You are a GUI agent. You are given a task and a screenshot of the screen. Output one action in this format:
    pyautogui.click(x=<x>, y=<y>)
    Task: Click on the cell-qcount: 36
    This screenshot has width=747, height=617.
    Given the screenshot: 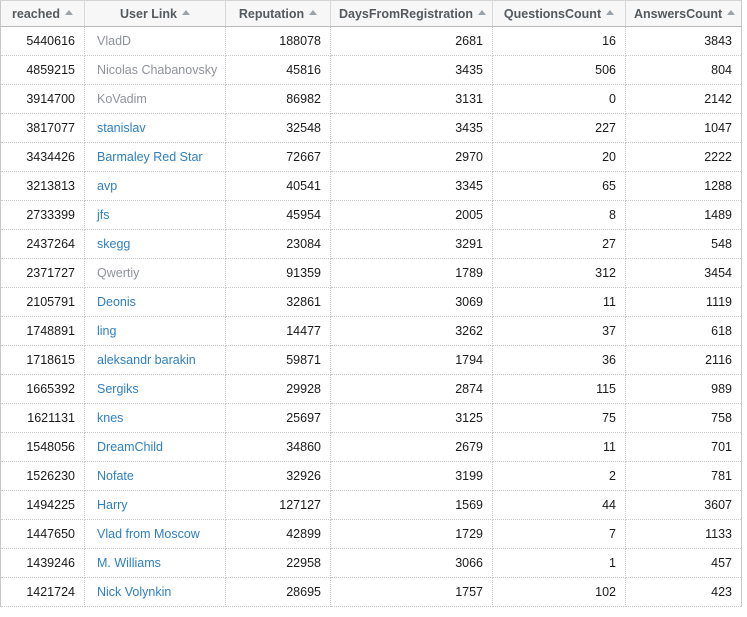 What is the action you would take?
    pyautogui.click(x=559, y=360)
    